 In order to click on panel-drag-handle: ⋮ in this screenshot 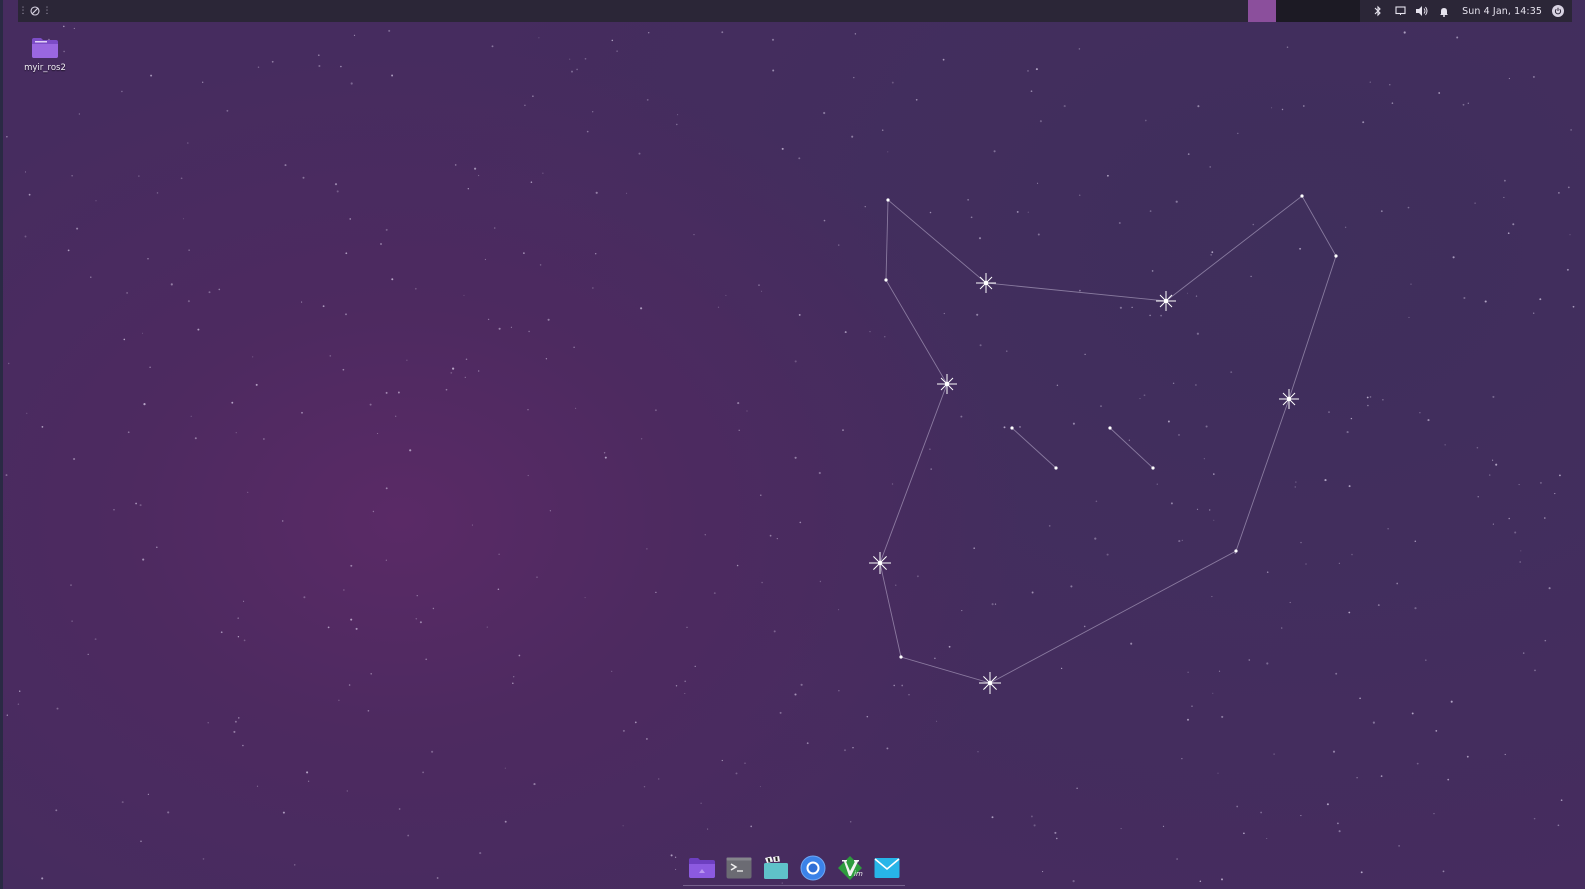, I will do `click(23, 11)`.